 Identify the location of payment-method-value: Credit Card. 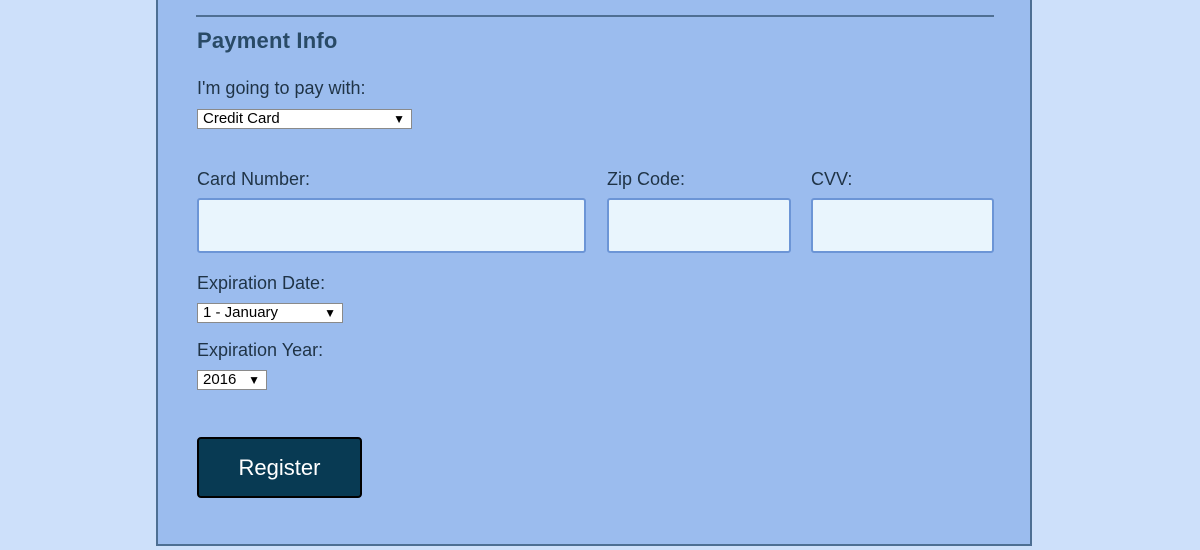
(241, 118).